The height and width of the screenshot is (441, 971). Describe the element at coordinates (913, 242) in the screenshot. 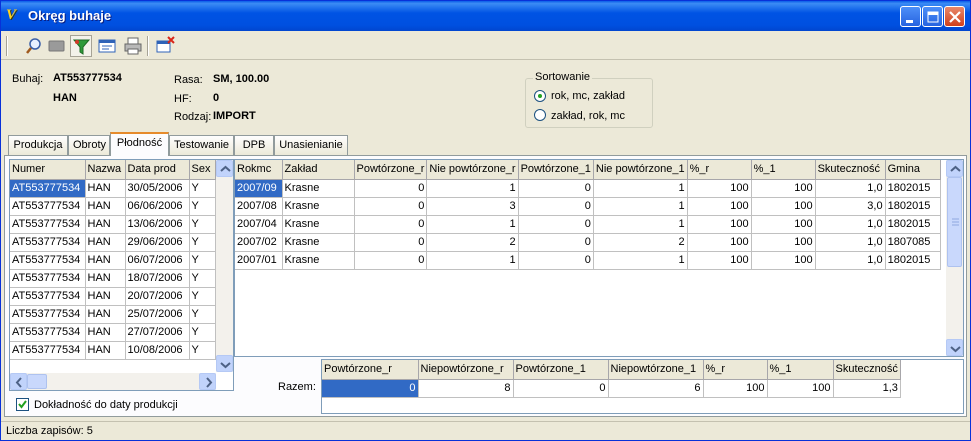

I see `table-cell: 1807085` at that location.